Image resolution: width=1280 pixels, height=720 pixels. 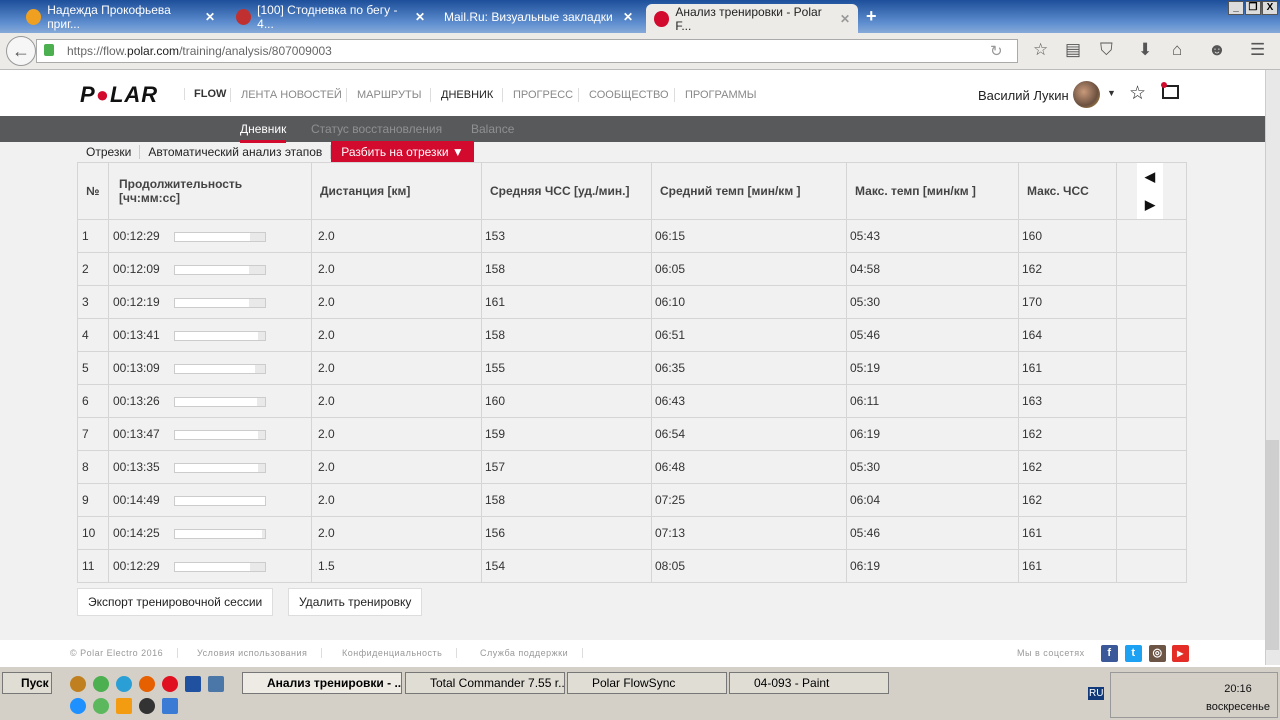 What do you see at coordinates (175, 602) in the screenshot?
I see `export-session-button: Экспорт тренировочной сессии` at bounding box center [175, 602].